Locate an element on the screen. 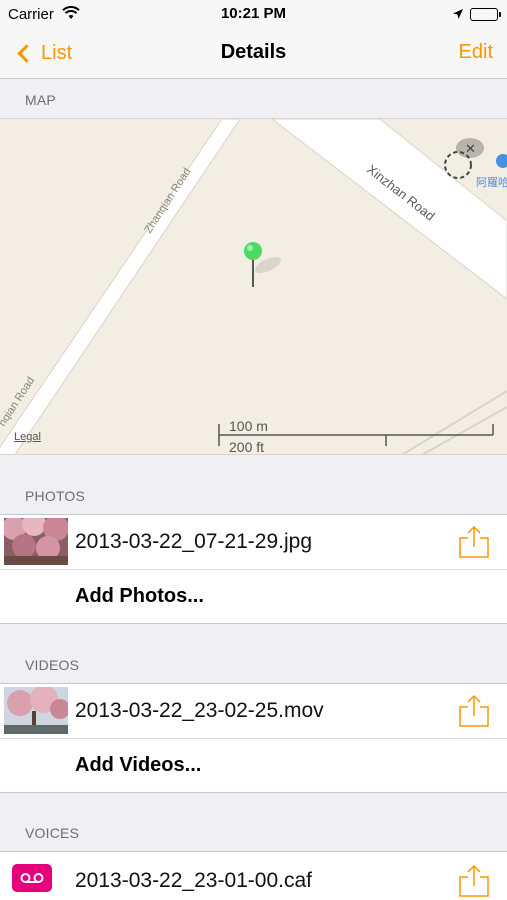 The height and width of the screenshot is (900, 507). video-row: 2013-03-22_23-02-25.mov is located at coordinates (253, 711).